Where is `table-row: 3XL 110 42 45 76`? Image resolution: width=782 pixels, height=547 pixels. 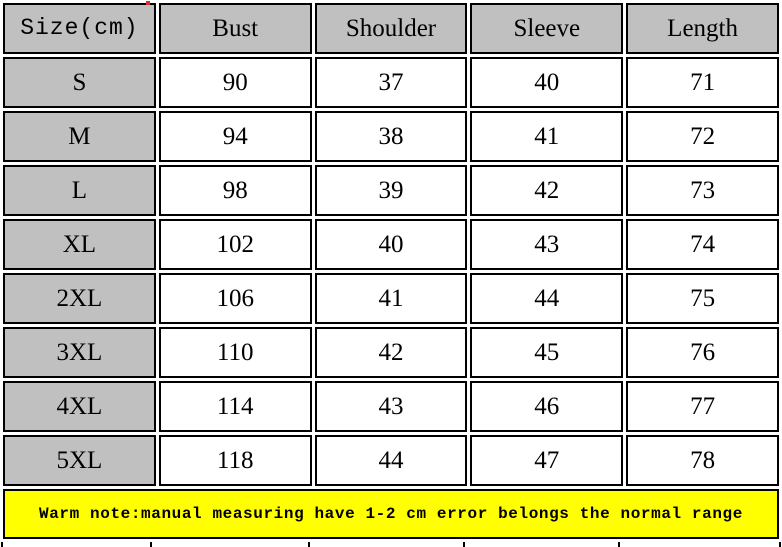
table-row: 3XL 110 42 45 76 is located at coordinates (391, 352).